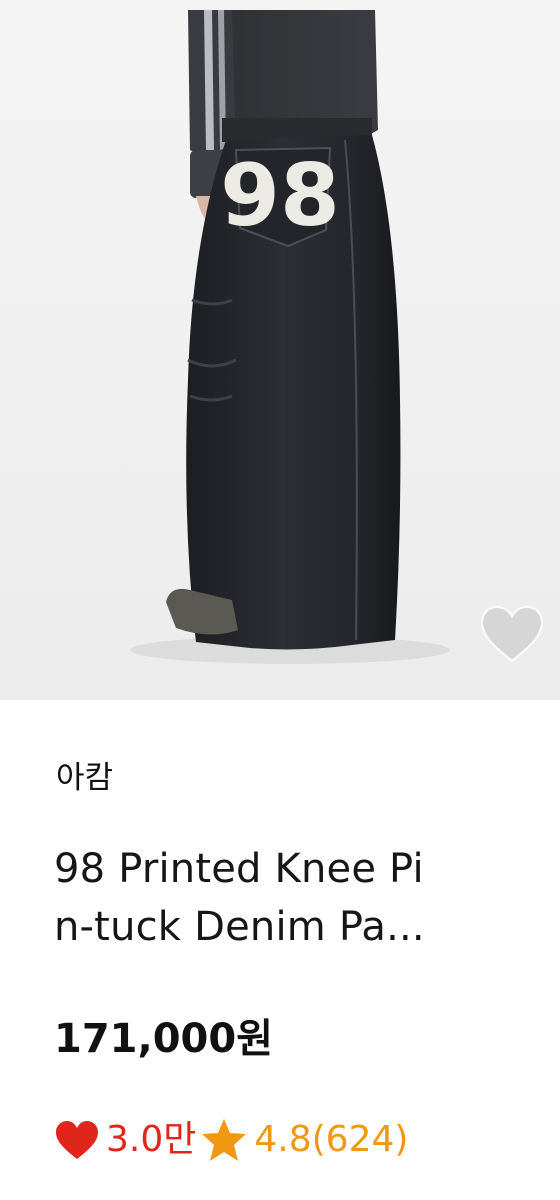  What do you see at coordinates (84, 778) in the screenshot?
I see `brand-name: 아캄` at bounding box center [84, 778].